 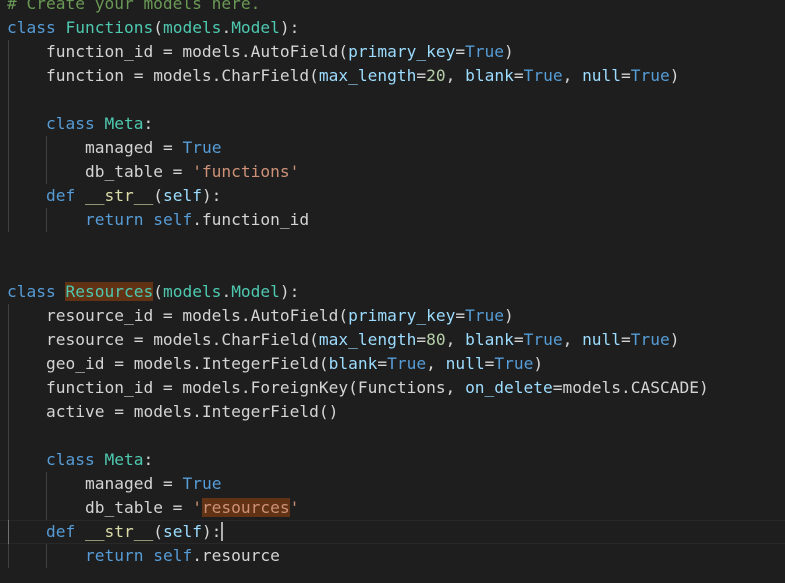 I want to click on code-line: return self.resource, so click(x=392, y=556).